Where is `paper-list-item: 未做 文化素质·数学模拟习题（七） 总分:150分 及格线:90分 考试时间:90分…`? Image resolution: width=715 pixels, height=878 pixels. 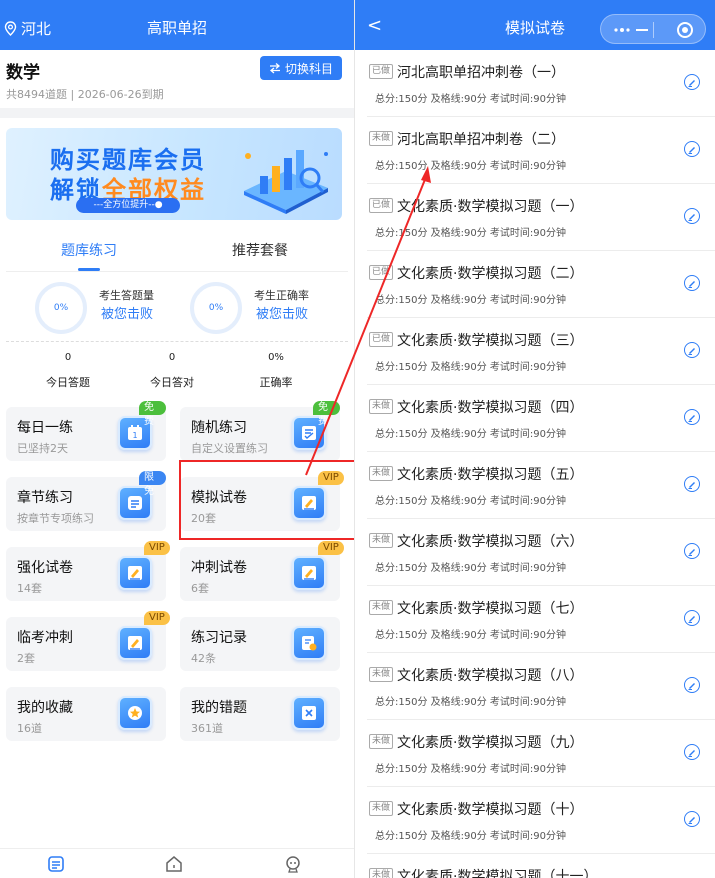
paper-list-item: 未做 文化素质·数学模拟习题（七） 总分:150分 及格线:90分 考试时间:90分… is located at coordinates (535, 619).